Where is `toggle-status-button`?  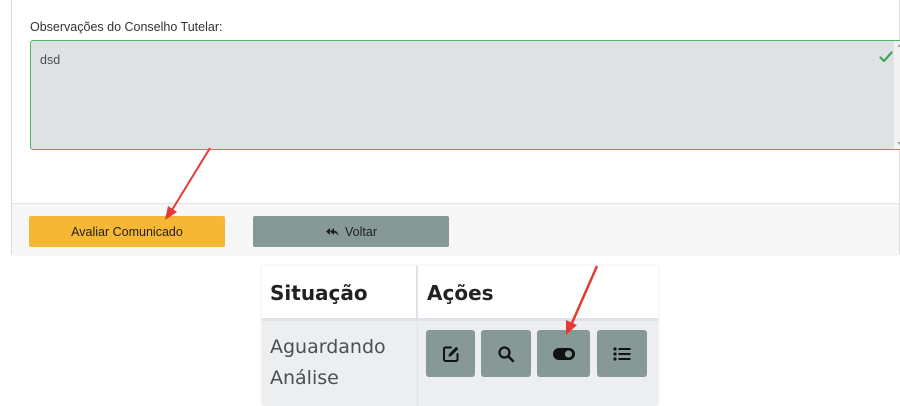 toggle-status-button is located at coordinates (563, 353).